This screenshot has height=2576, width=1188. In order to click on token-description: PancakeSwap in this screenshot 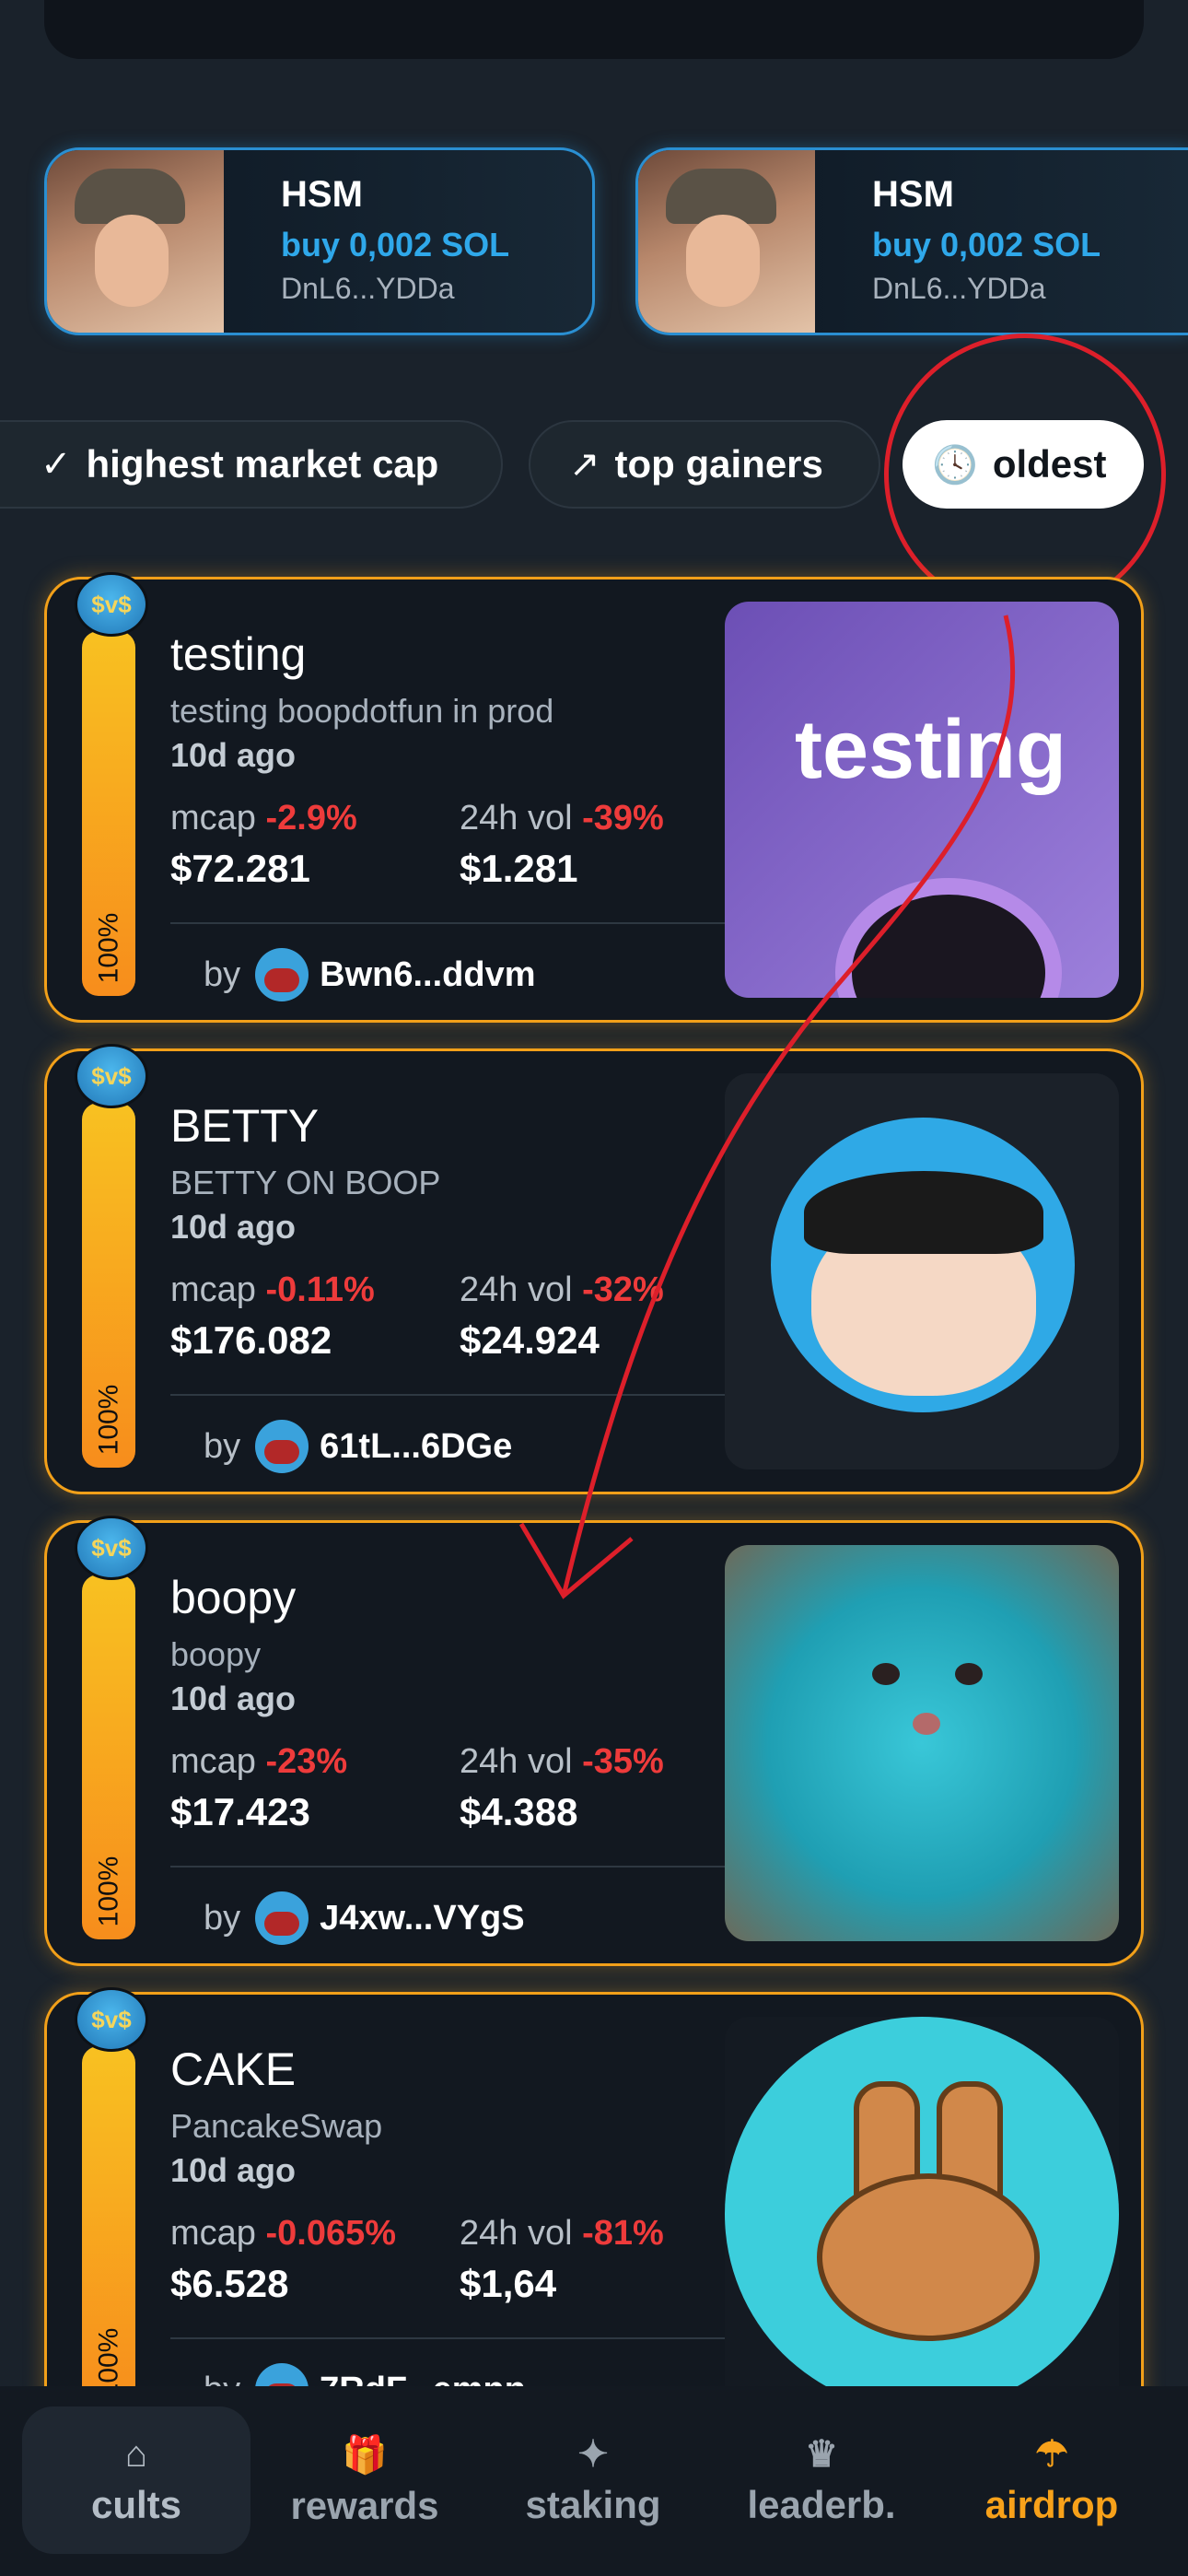, I will do `click(276, 2126)`.